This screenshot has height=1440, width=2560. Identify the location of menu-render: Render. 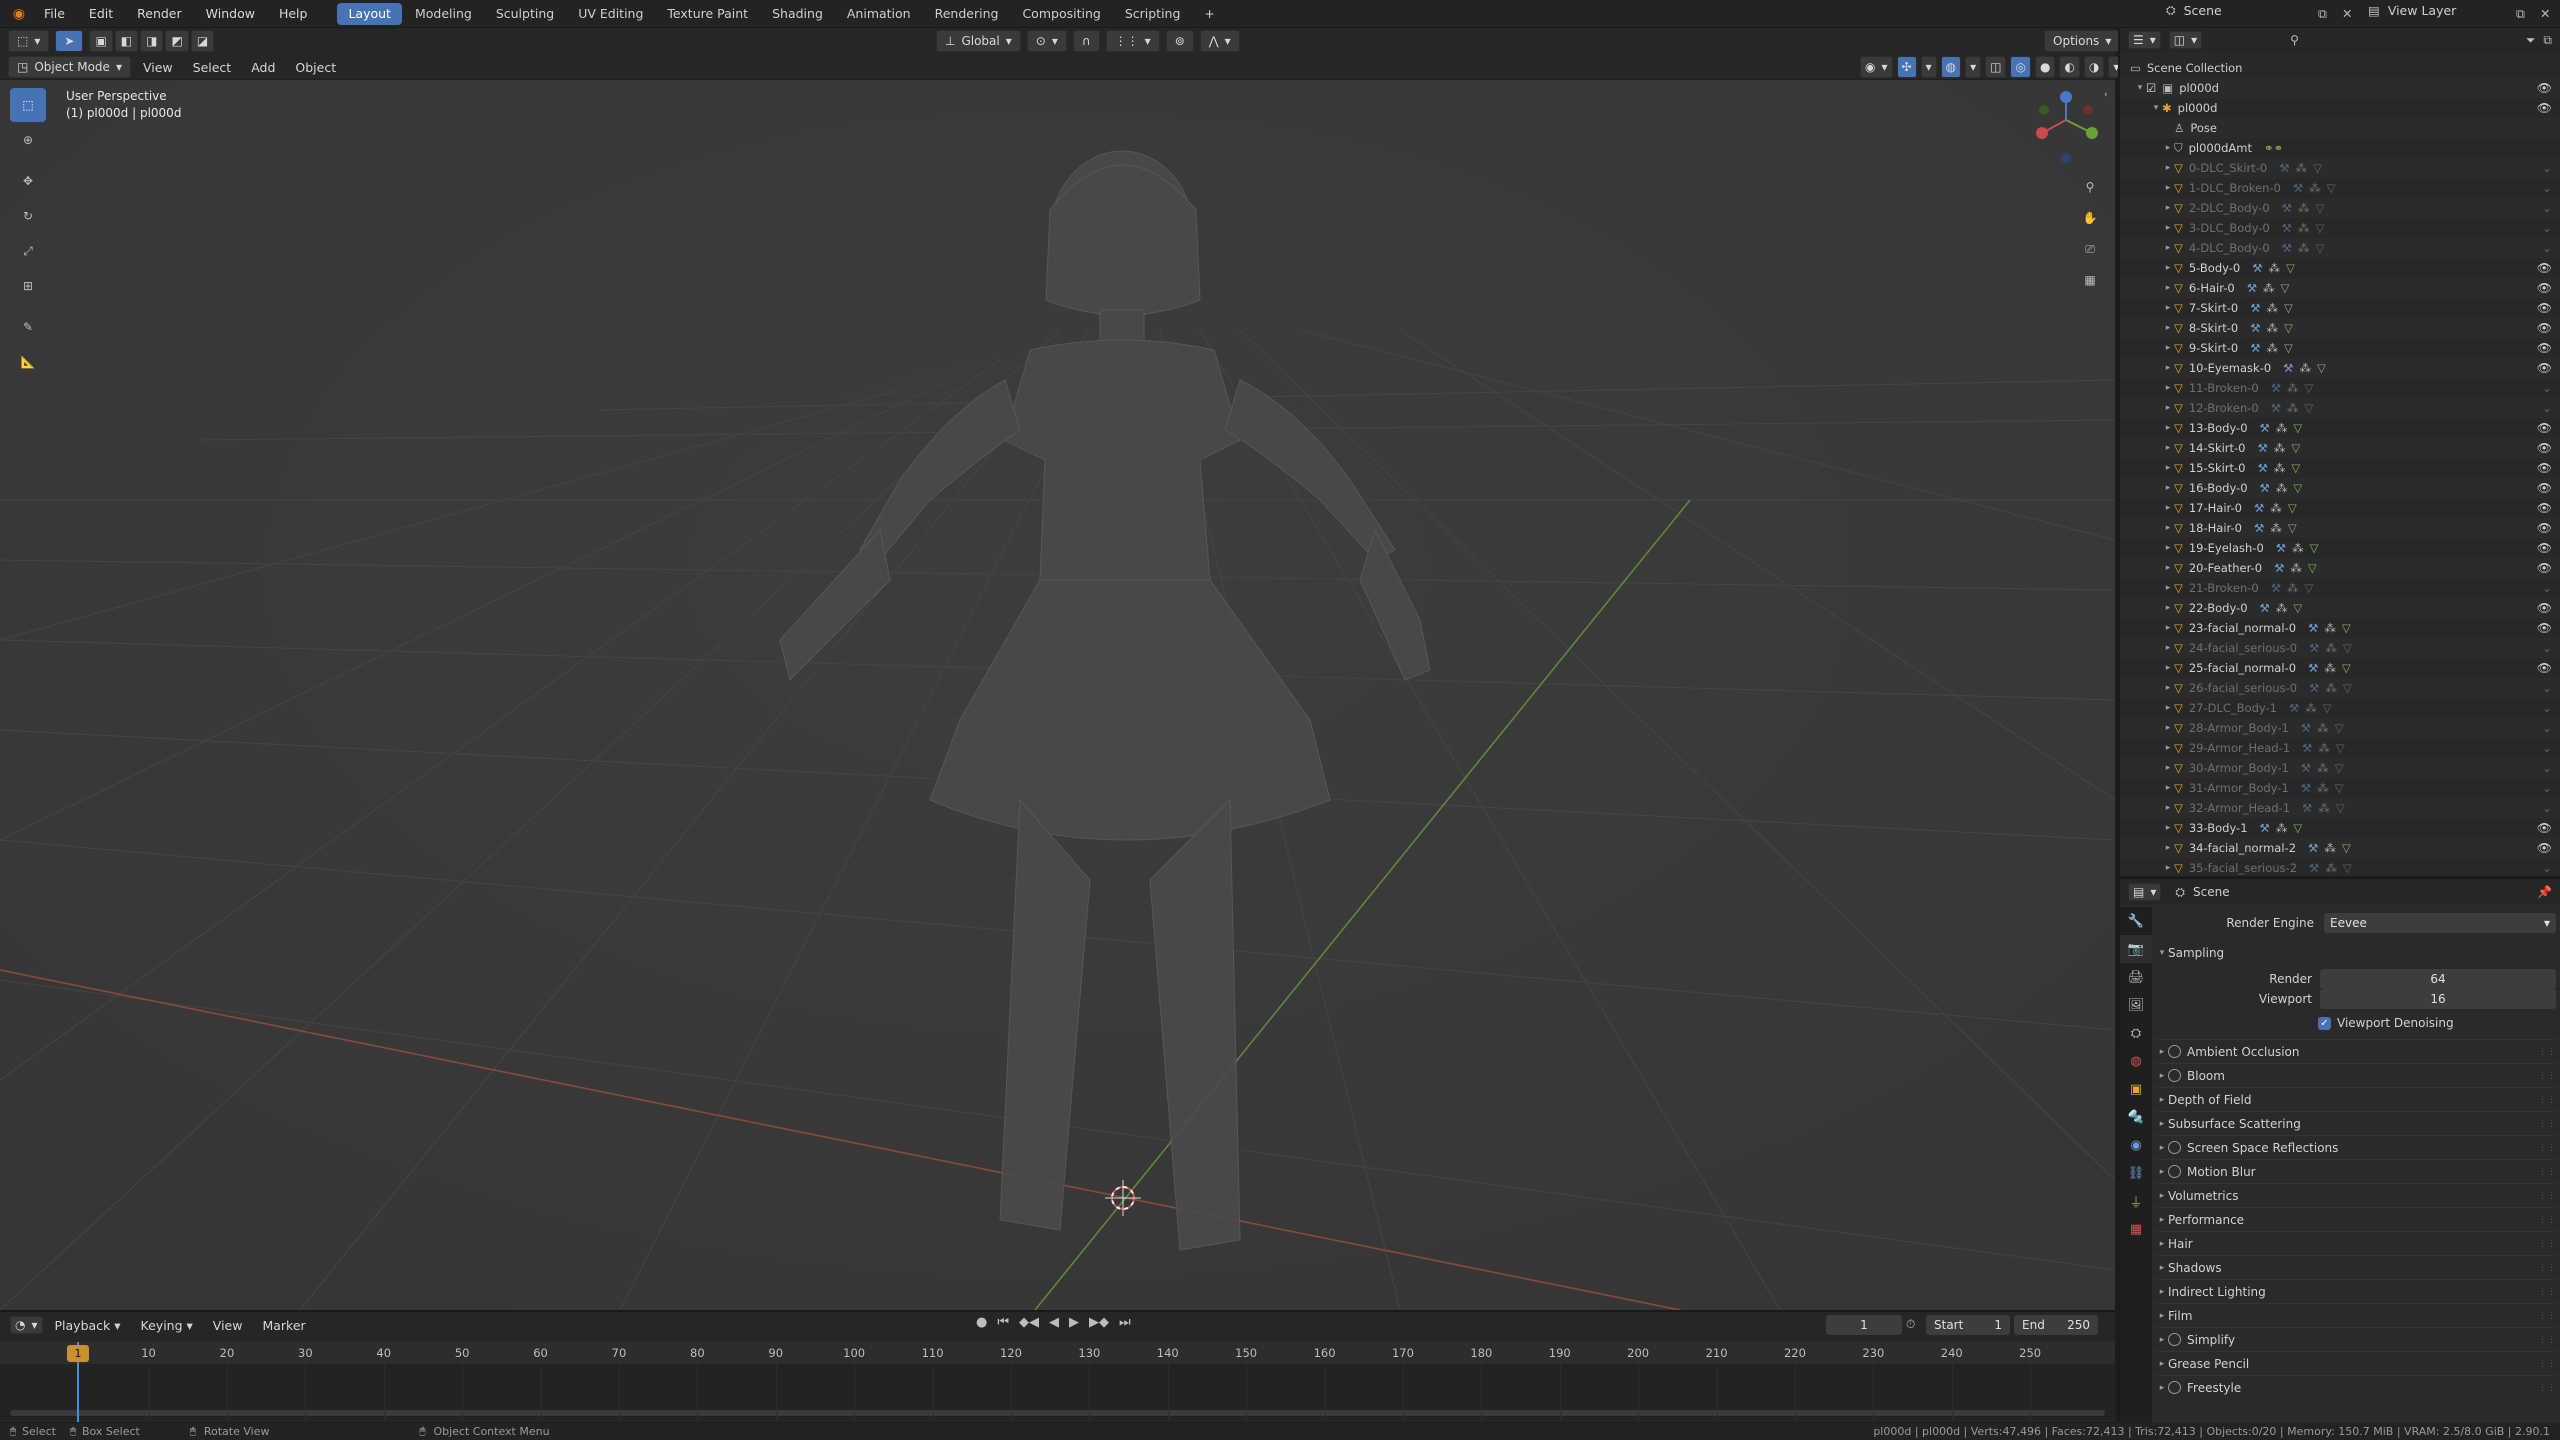
(159, 14).